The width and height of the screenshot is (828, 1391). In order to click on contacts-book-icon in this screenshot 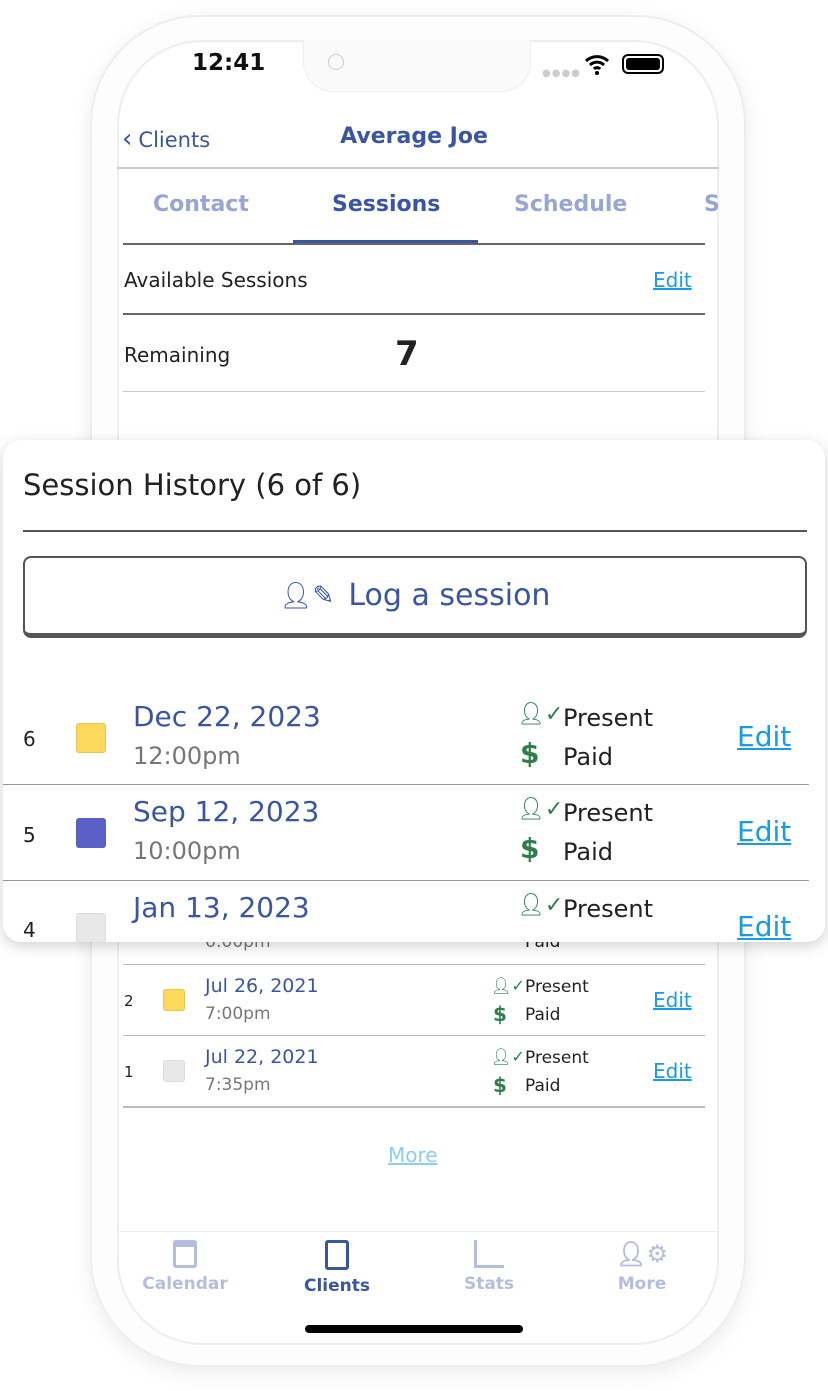, I will do `click(337, 1255)`.